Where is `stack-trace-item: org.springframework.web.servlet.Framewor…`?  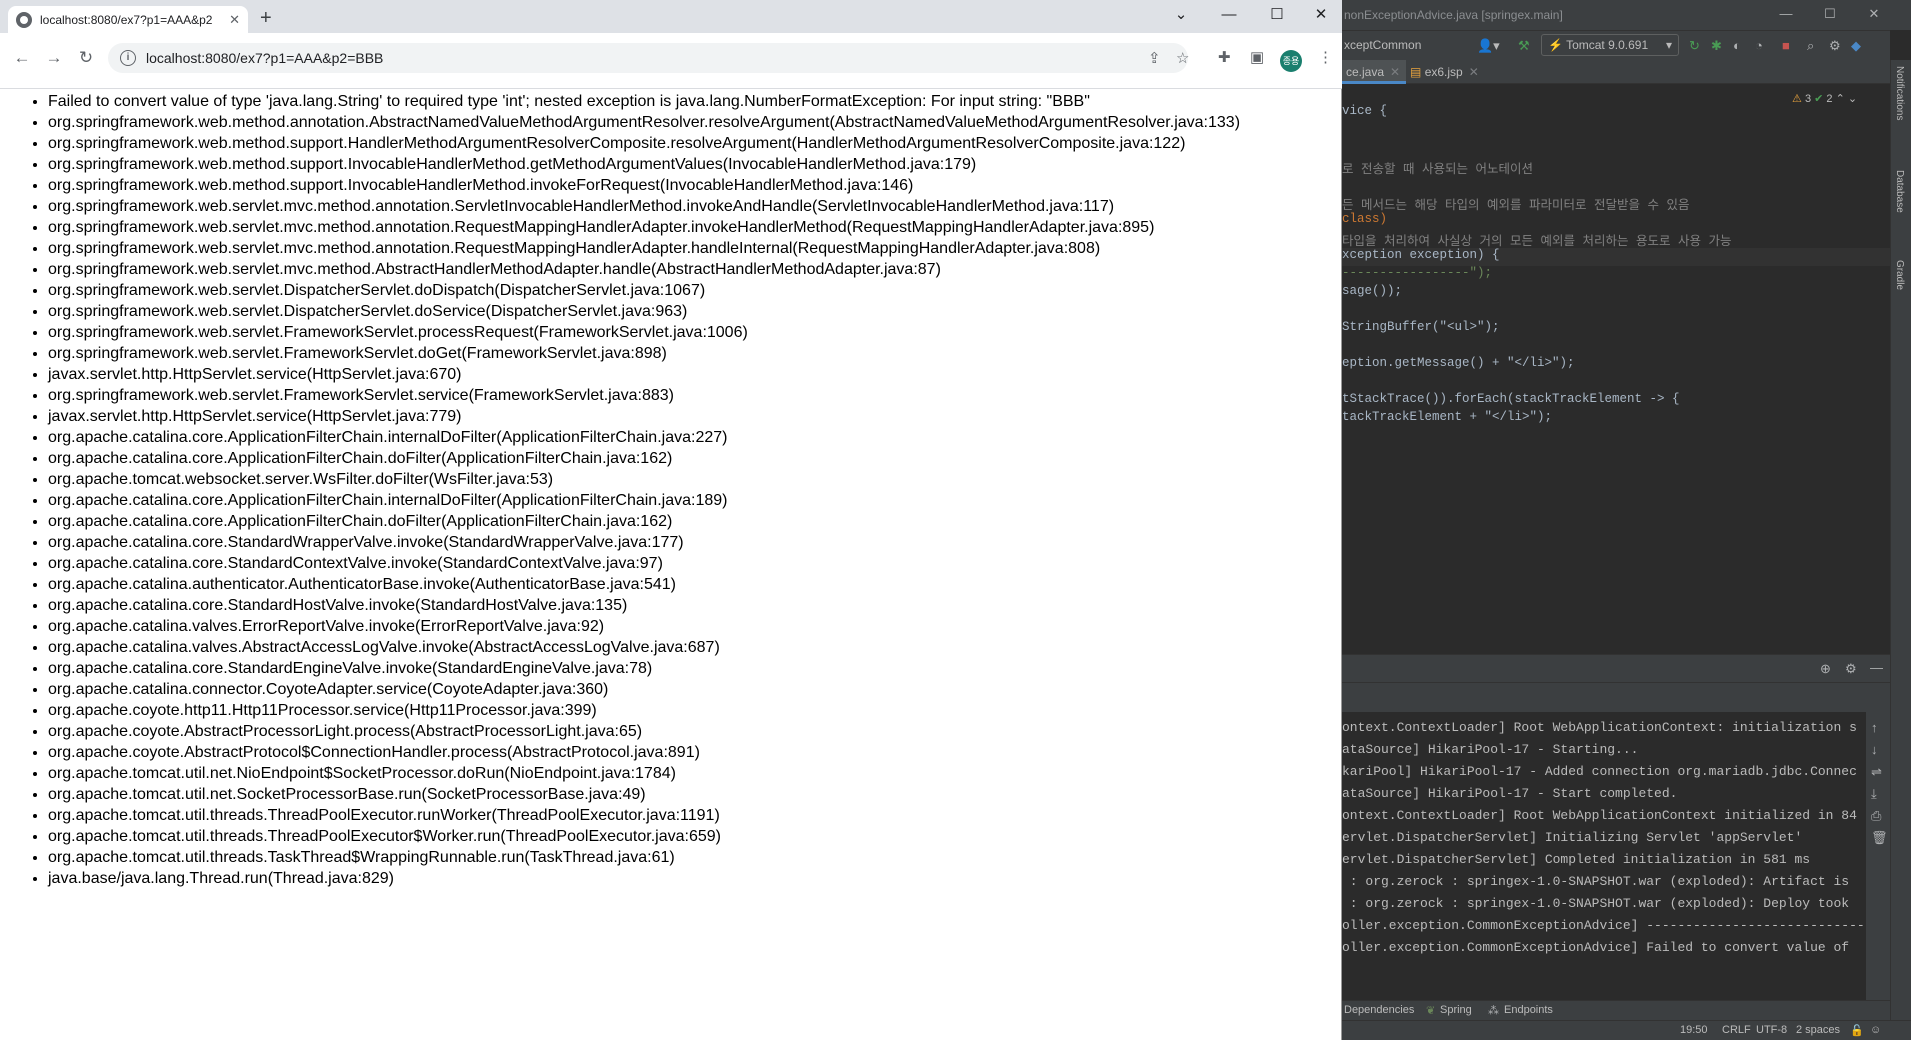
stack-trace-item: org.springframework.web.servlet.Framewor… is located at coordinates (694, 353).